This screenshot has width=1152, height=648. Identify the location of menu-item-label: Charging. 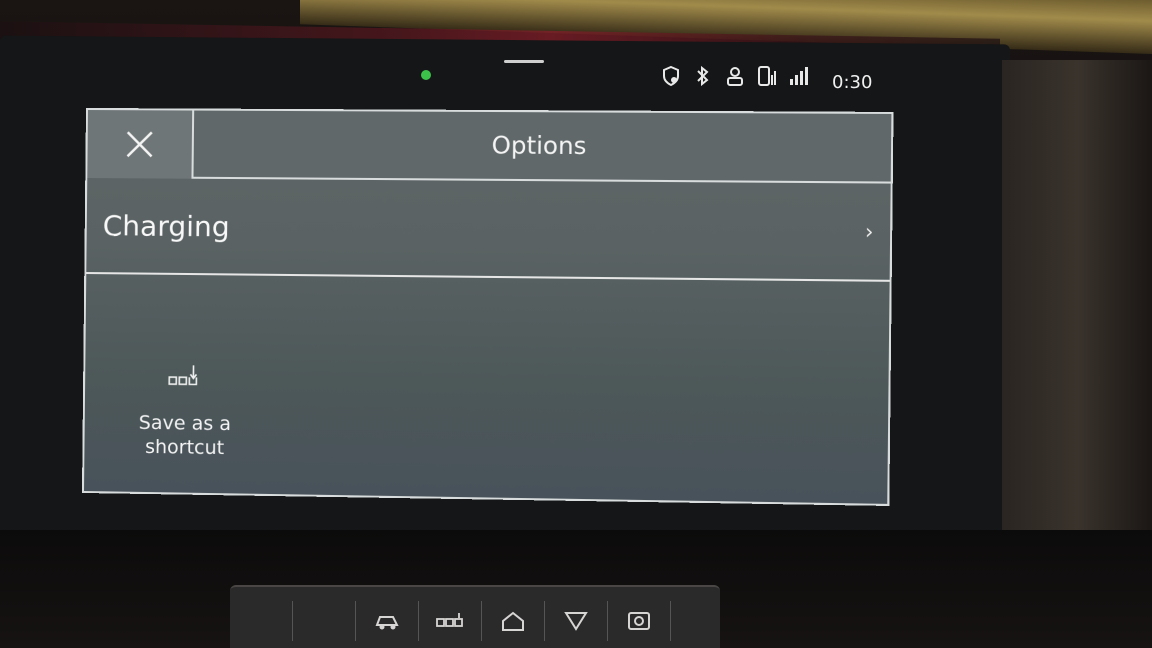
(166, 225).